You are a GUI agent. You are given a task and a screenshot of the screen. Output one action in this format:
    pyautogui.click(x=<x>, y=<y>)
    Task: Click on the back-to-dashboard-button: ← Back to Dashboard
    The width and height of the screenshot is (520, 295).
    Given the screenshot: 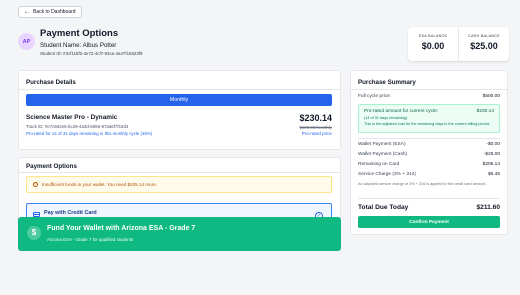 What is the action you would take?
    pyautogui.click(x=50, y=12)
    